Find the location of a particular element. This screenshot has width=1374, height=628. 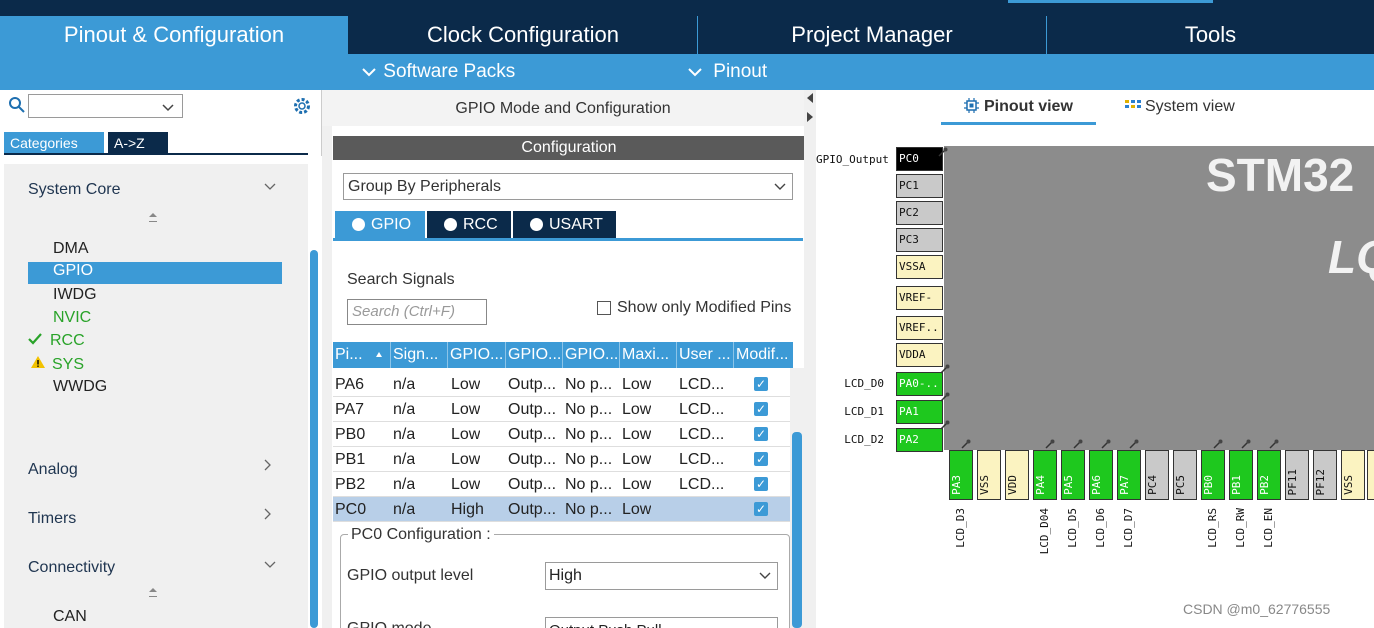

tab-usart: USART is located at coordinates (564, 224).